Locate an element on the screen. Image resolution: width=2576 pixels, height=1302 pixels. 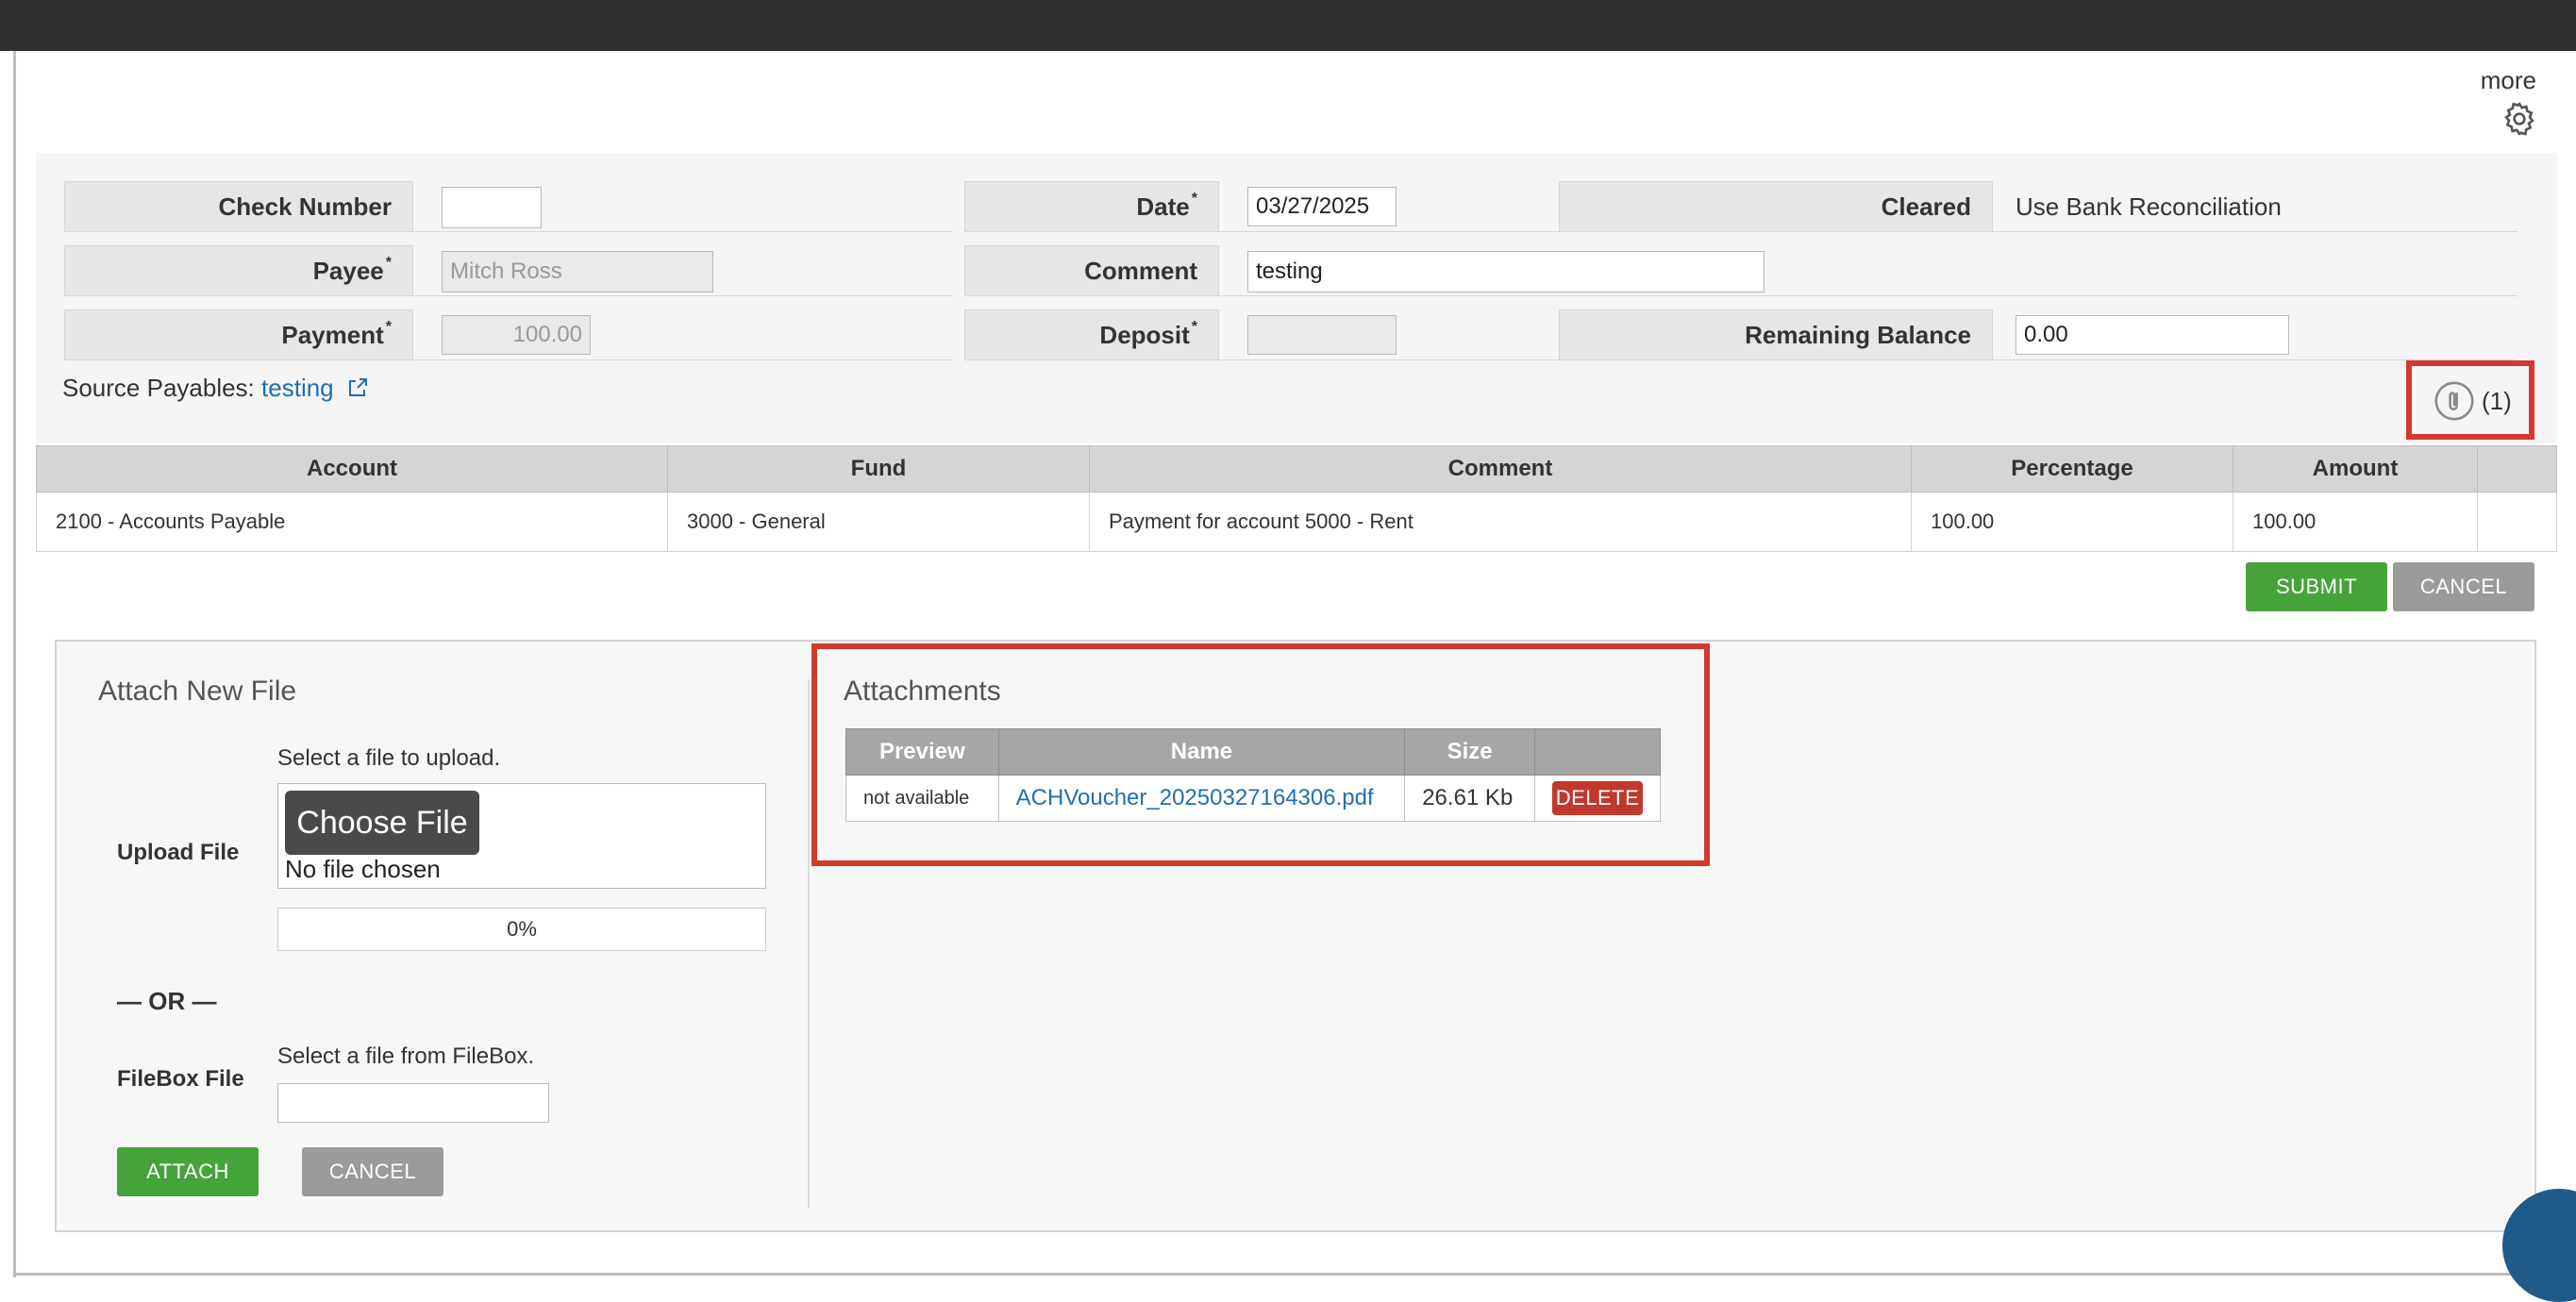
cleared-label: Cleared is located at coordinates (1776, 206).